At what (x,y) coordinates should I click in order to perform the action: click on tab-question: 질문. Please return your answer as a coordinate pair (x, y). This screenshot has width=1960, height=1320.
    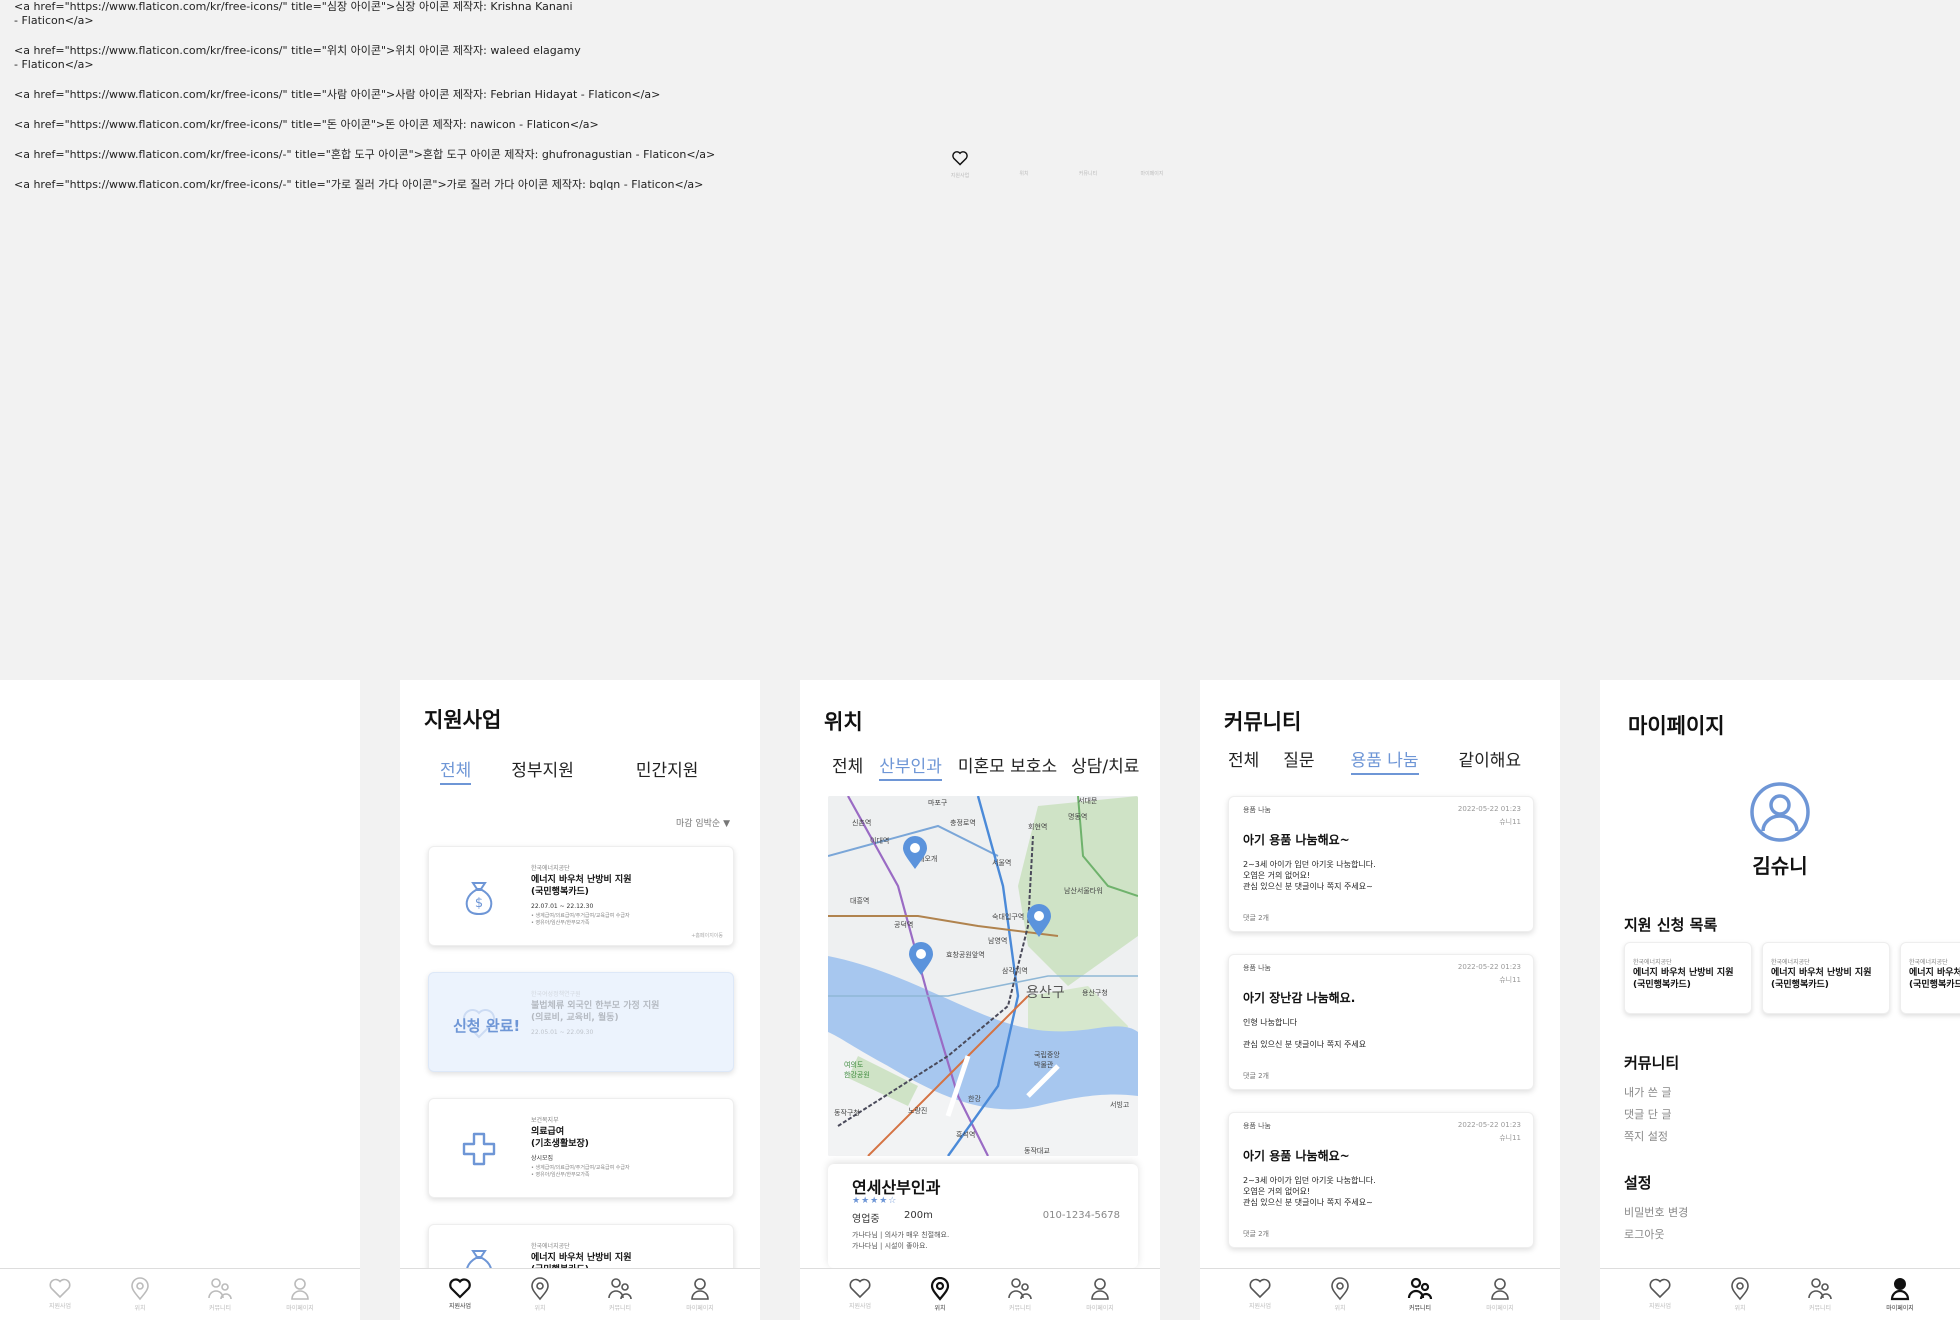
    Looking at the image, I should click on (1298, 760).